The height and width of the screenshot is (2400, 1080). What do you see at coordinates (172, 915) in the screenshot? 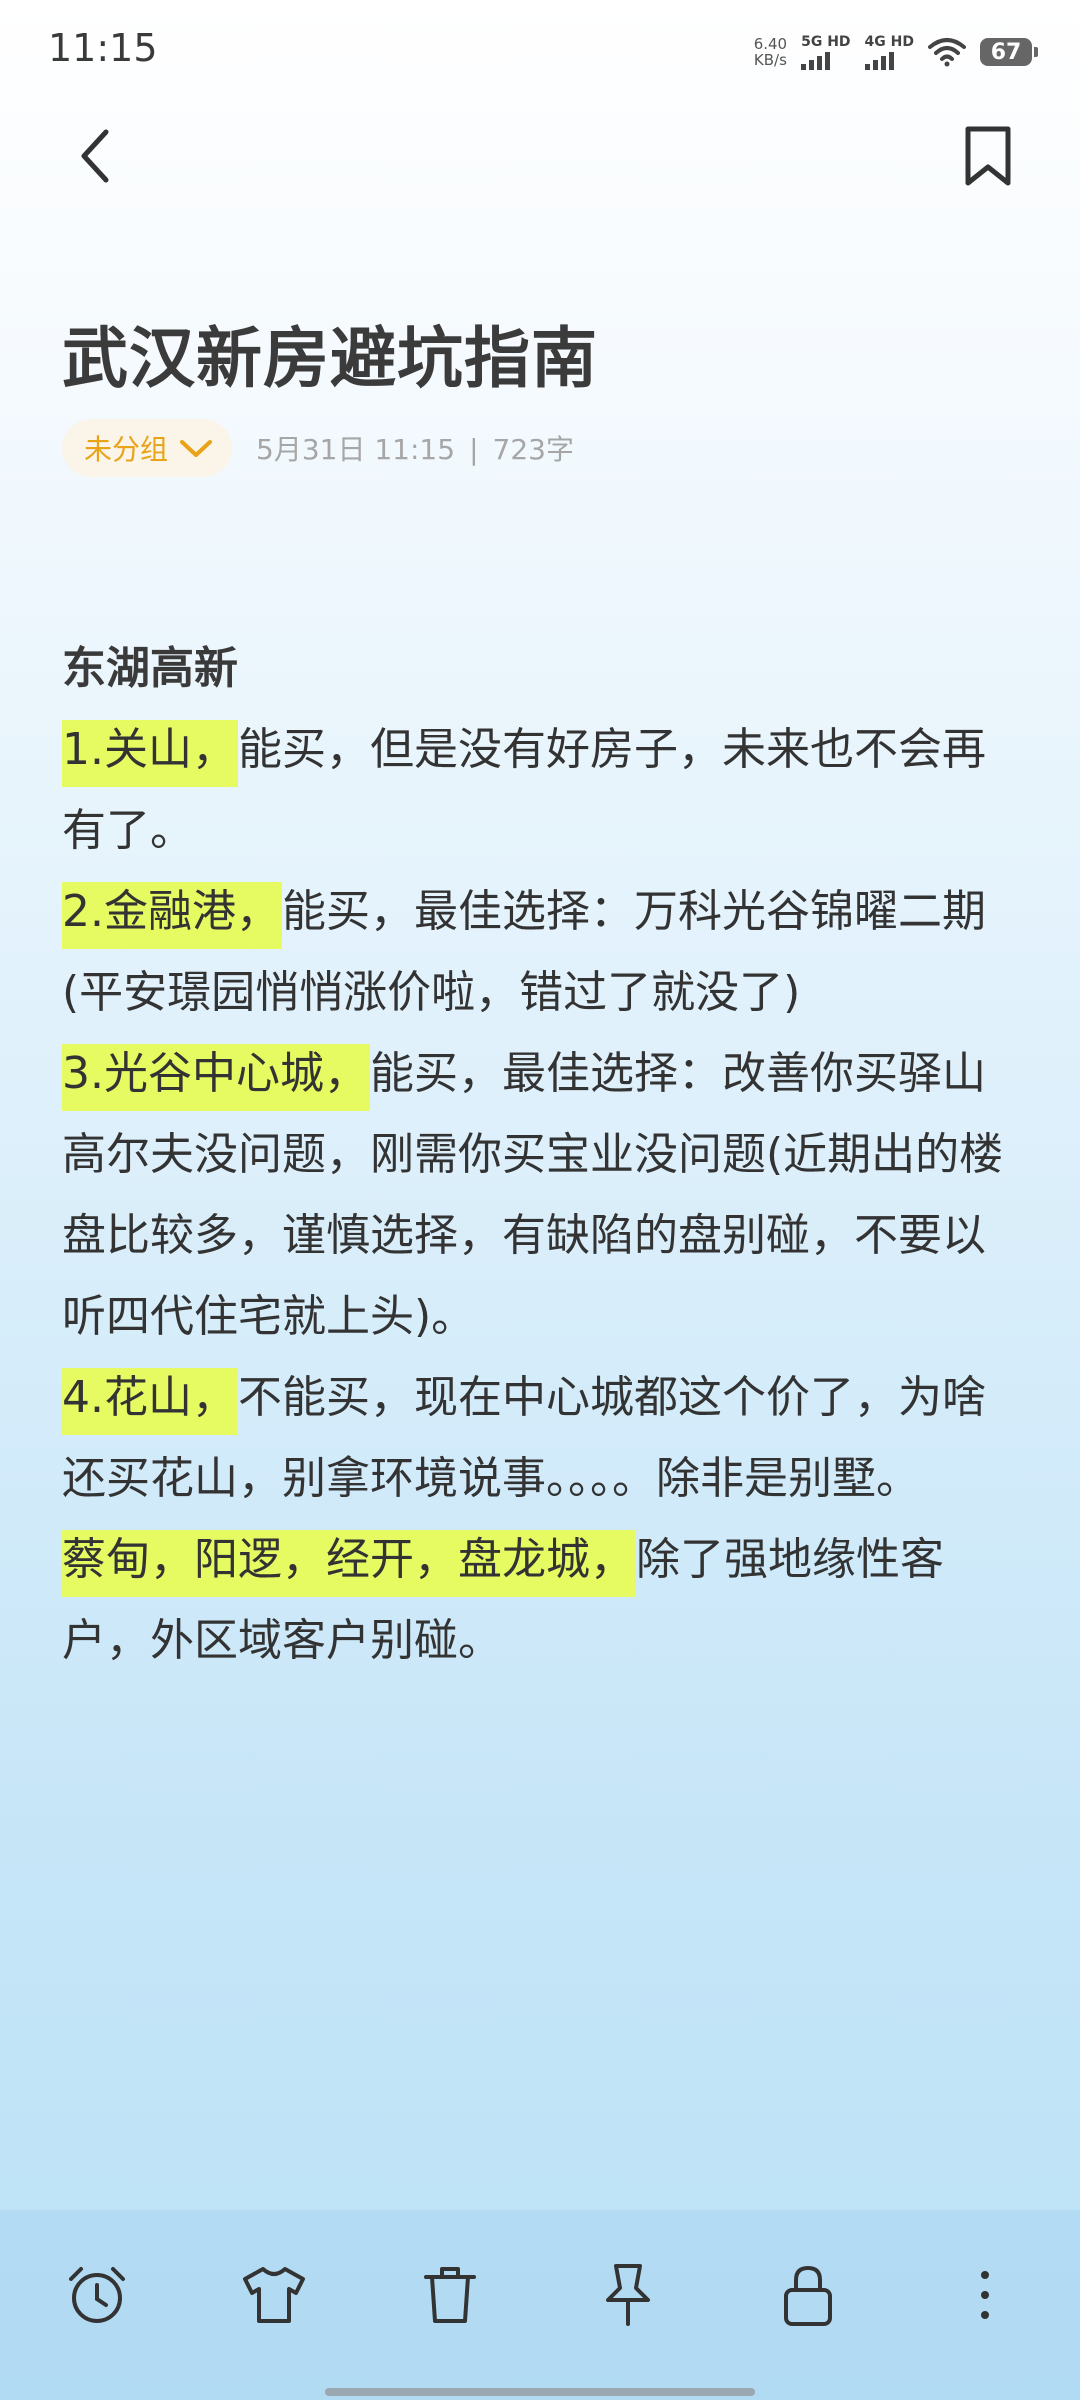
I see `highlighted-text: 2.金融港，` at bounding box center [172, 915].